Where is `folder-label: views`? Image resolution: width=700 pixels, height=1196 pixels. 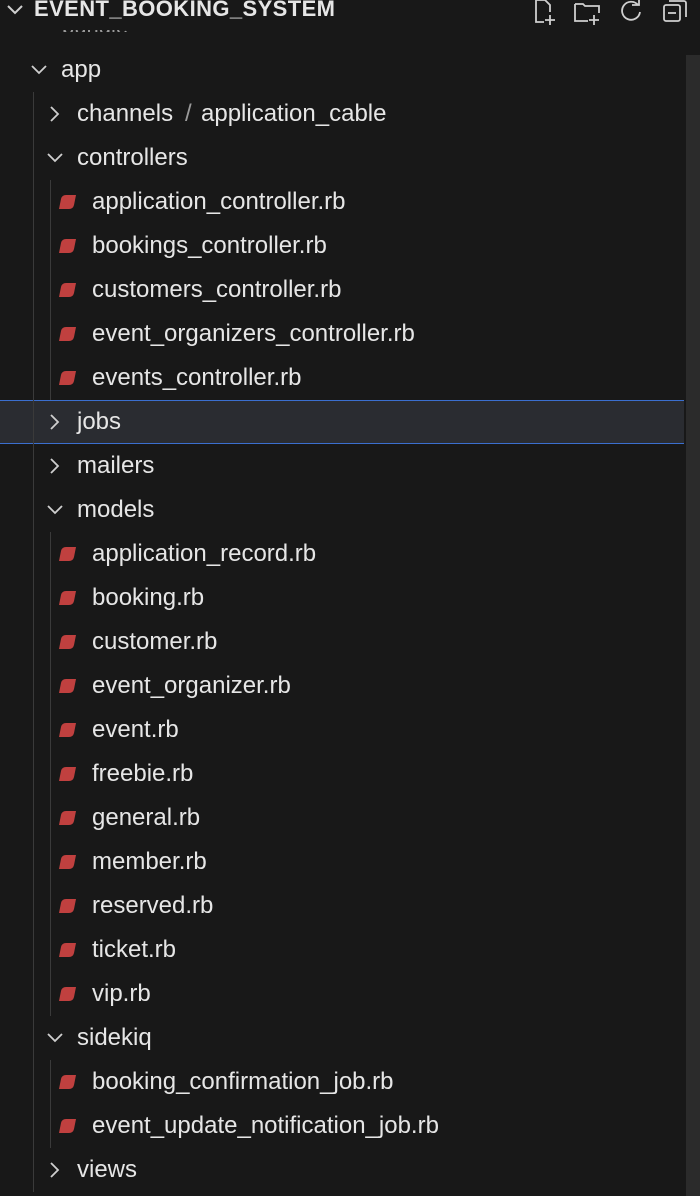 folder-label: views is located at coordinates (107, 1169).